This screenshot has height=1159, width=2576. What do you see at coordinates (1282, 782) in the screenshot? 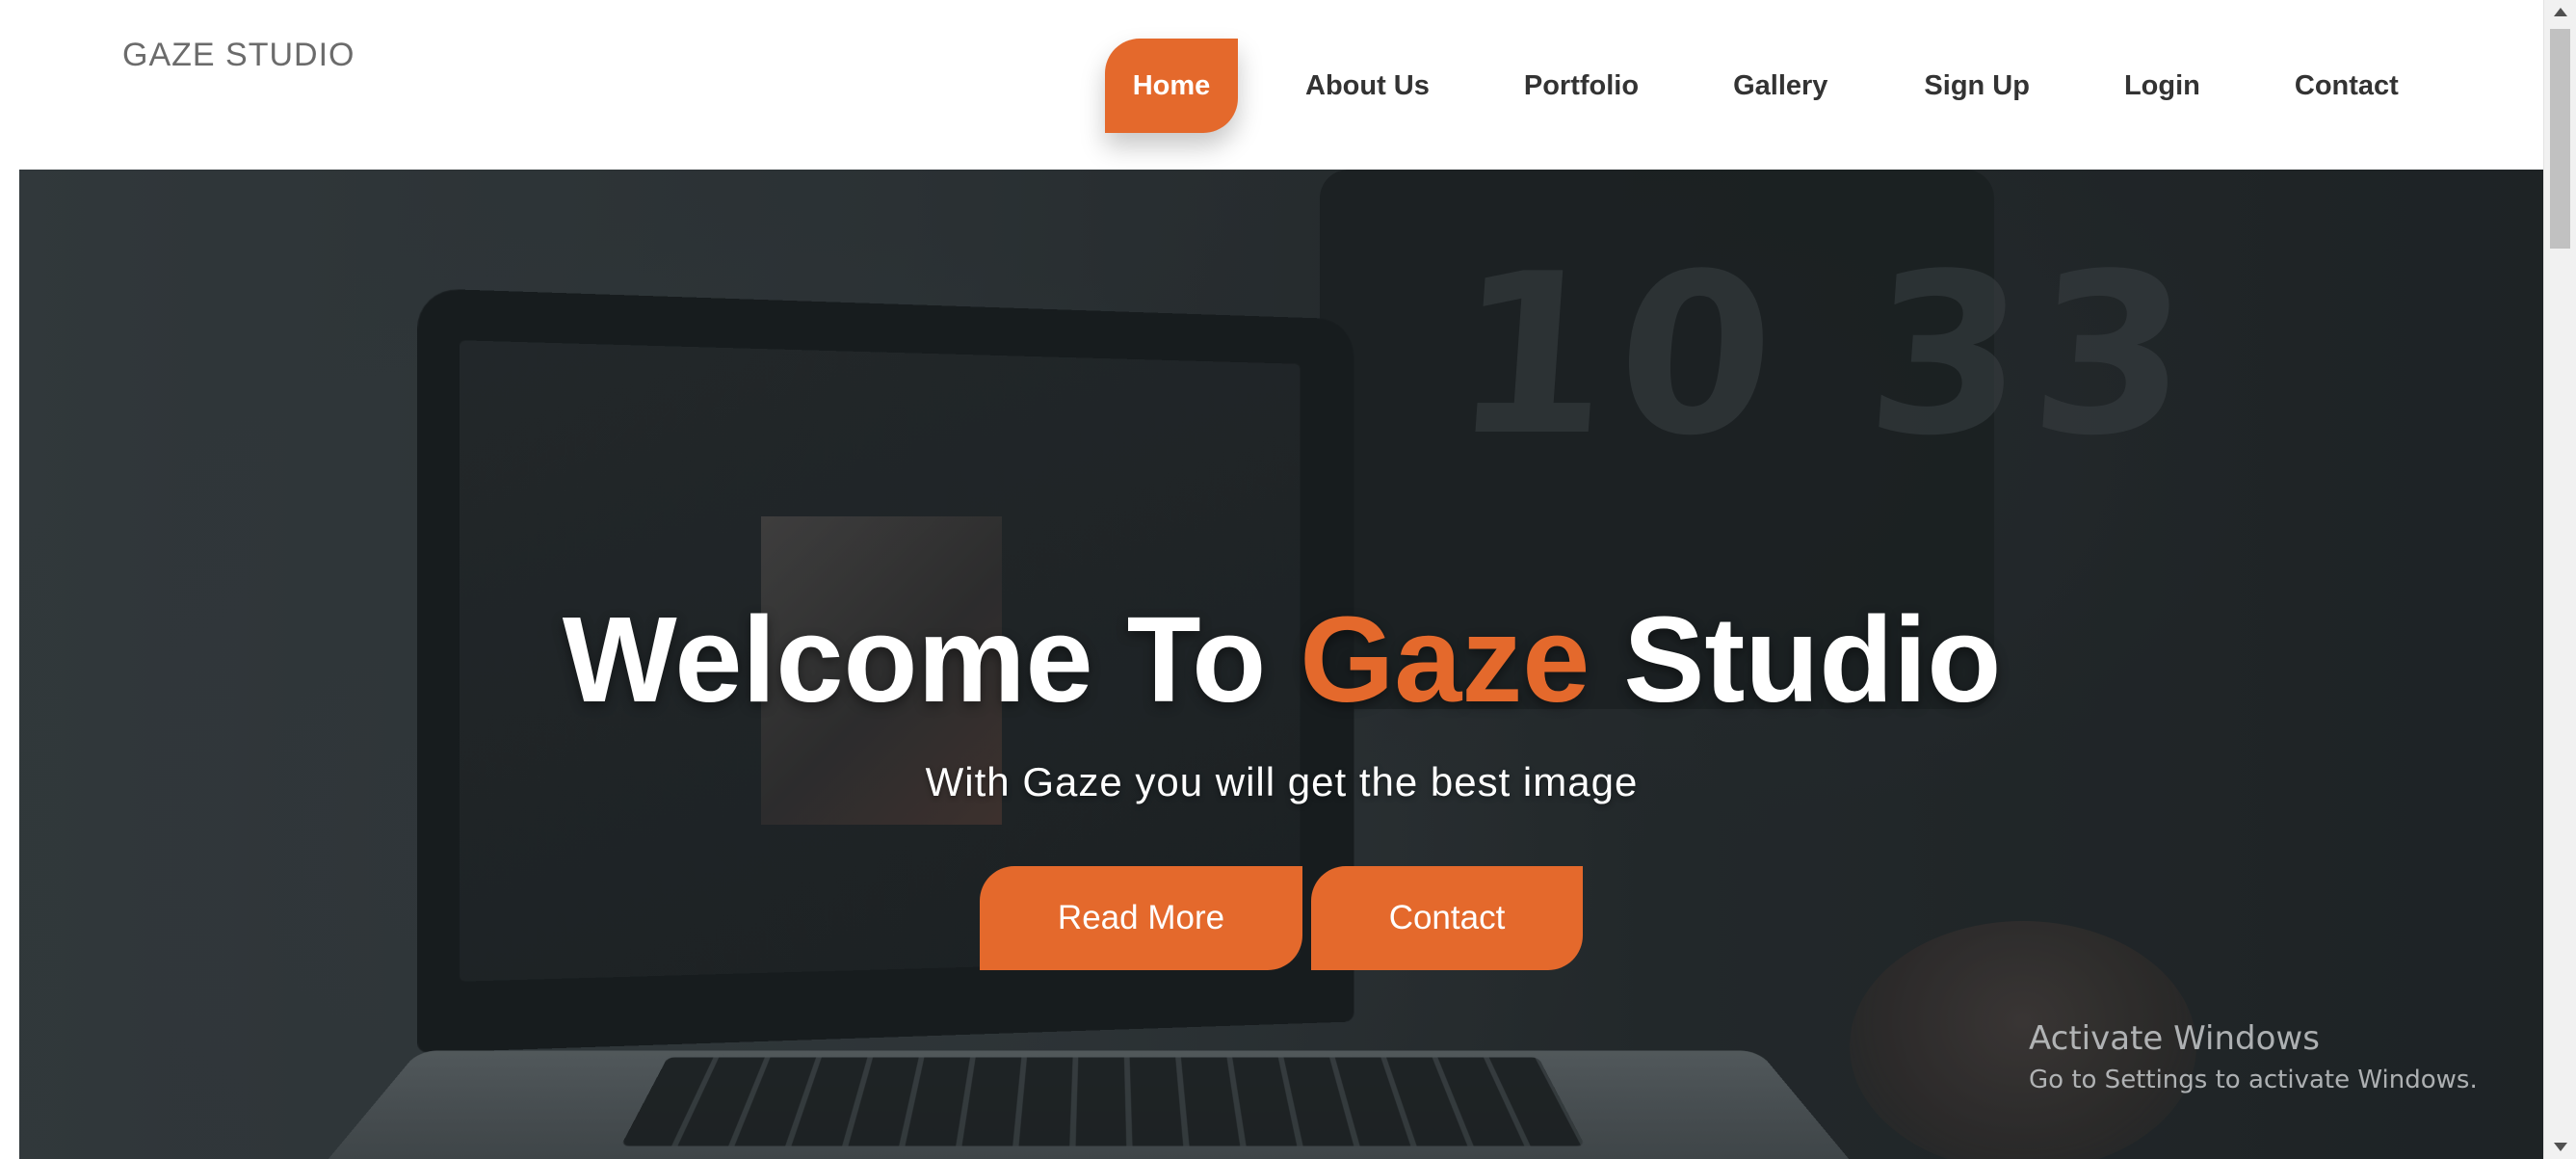
I see `hero-subtitle: With Gaze you will get the best image` at bounding box center [1282, 782].